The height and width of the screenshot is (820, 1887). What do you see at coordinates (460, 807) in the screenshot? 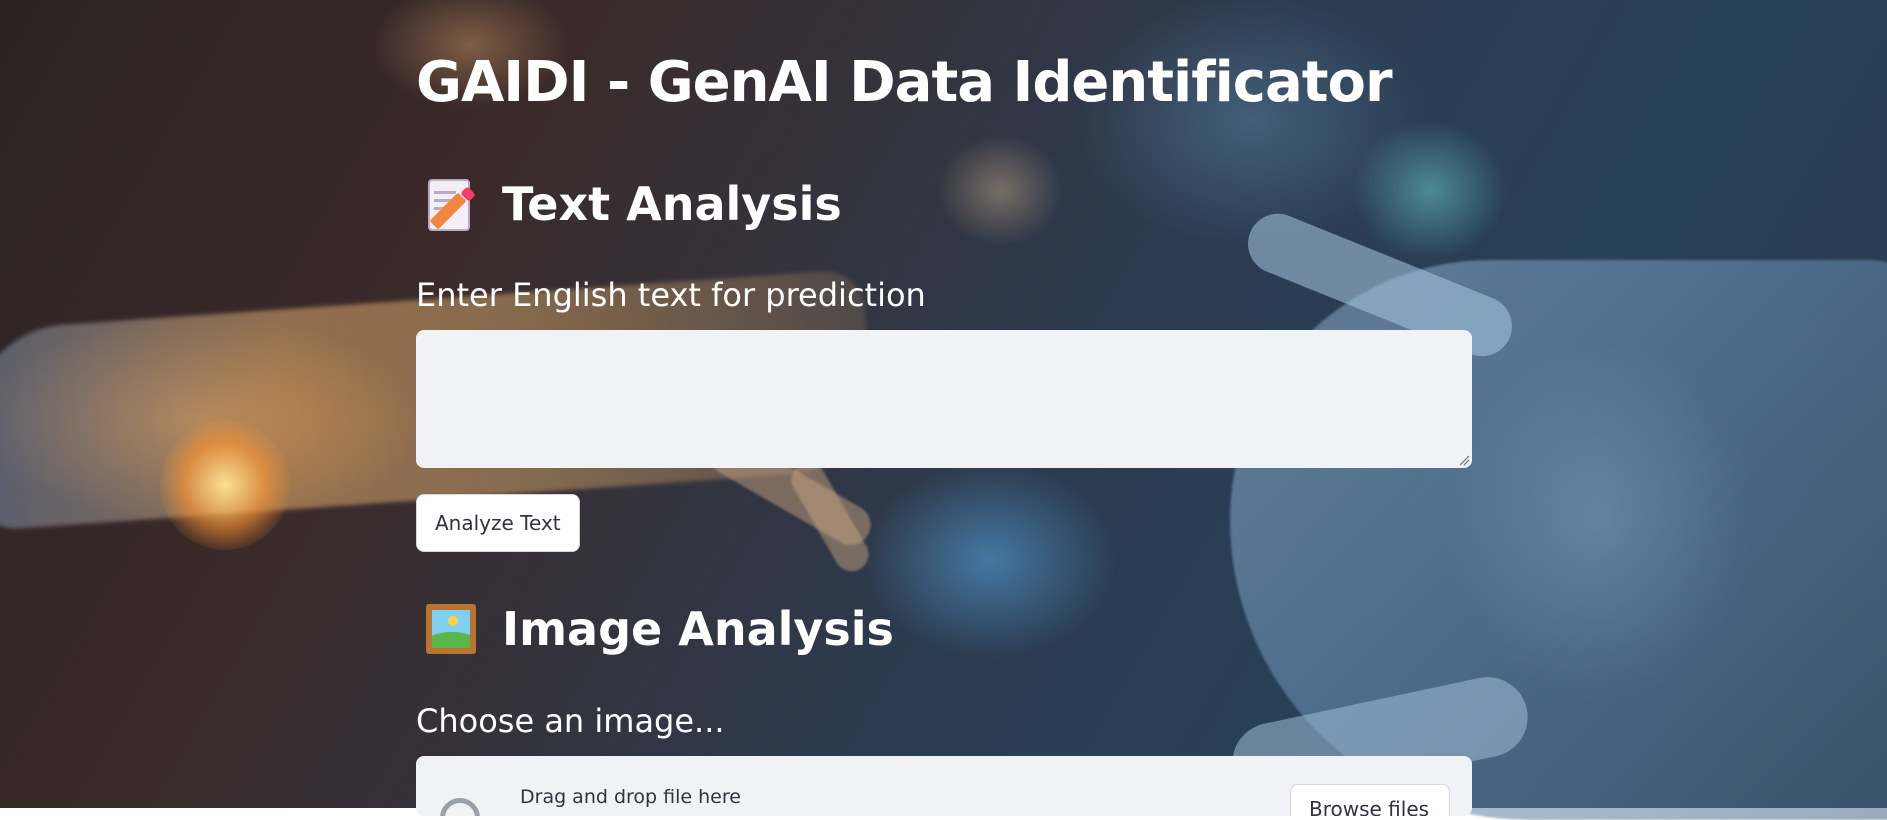
I see `cloud-upload-icon` at bounding box center [460, 807].